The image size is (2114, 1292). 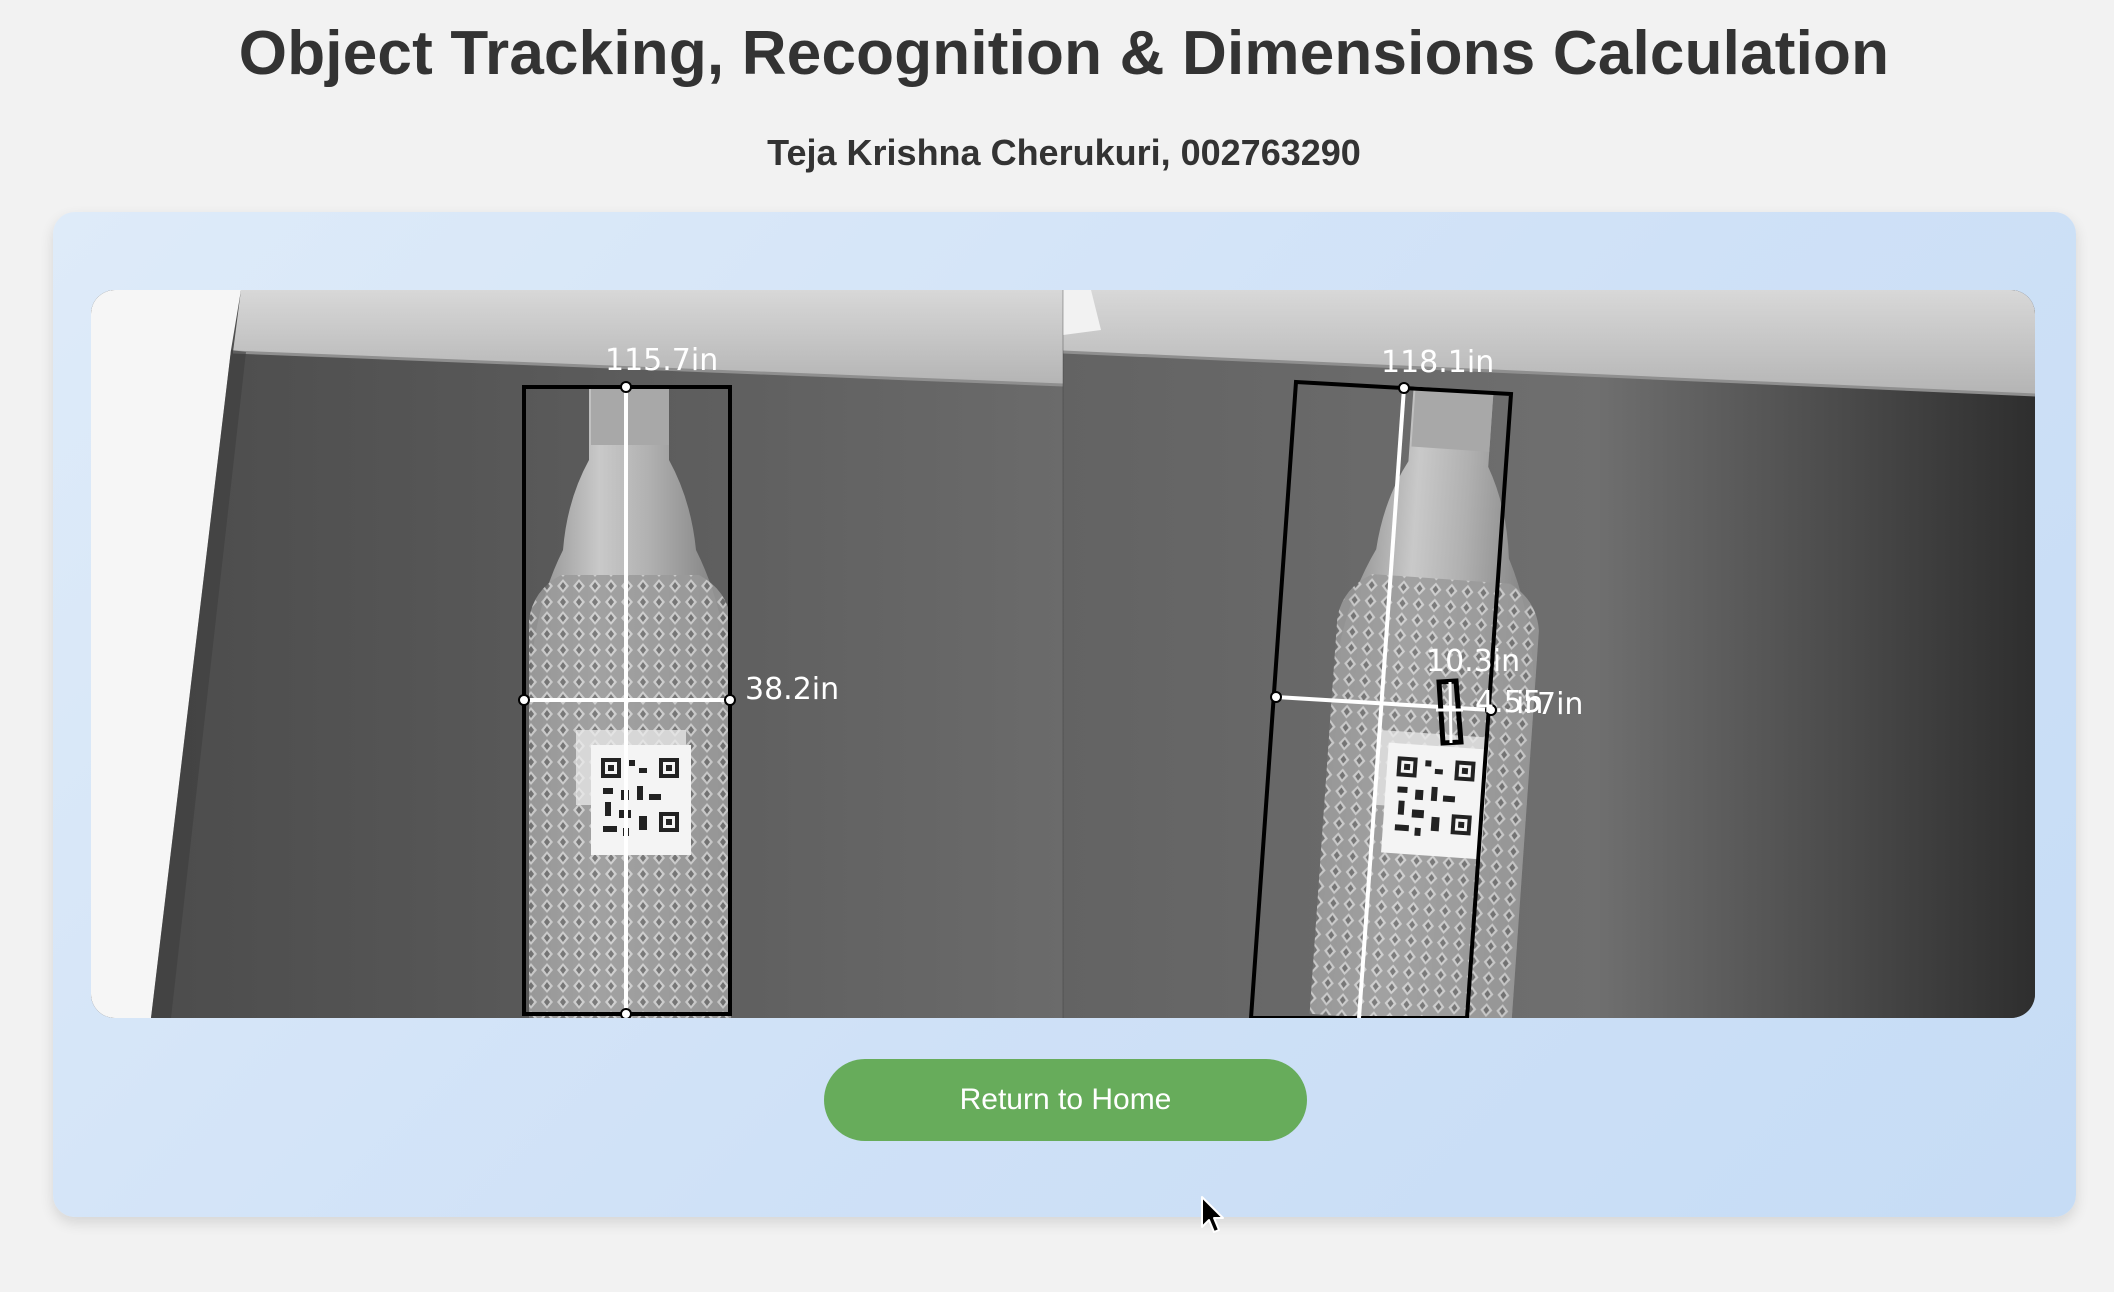 What do you see at coordinates (1473, 661) in the screenshot?
I see `right-width-label: 10.3in` at bounding box center [1473, 661].